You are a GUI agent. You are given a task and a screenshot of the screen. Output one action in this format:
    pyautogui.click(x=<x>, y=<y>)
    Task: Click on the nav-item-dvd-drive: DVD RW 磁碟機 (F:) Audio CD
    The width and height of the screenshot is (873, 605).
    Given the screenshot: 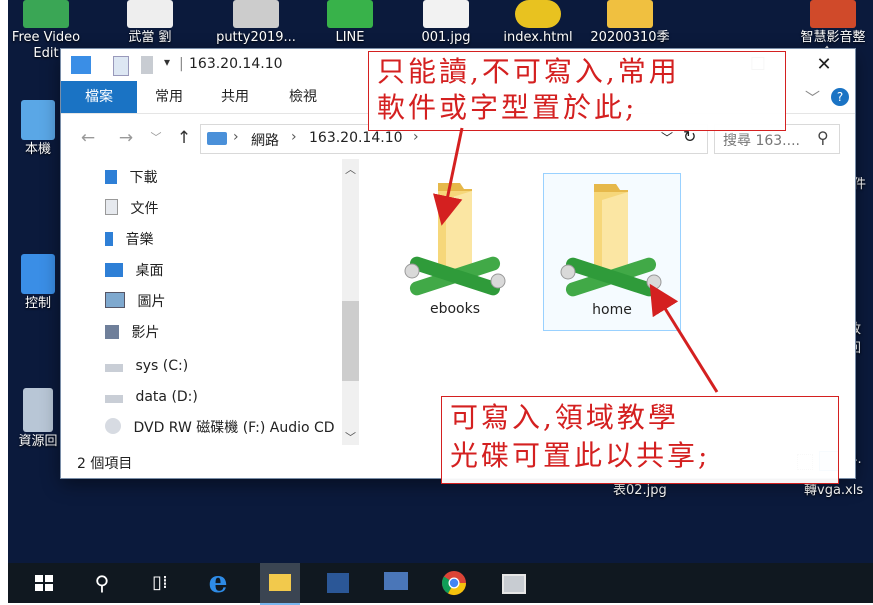 What is the action you would take?
    pyautogui.click(x=220, y=428)
    